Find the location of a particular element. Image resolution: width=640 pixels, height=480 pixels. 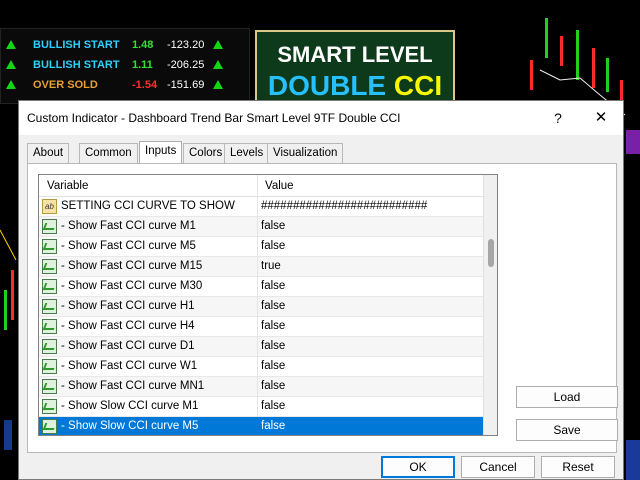

variable-name: - Show Fast CCI curve M30 is located at coordinates (132, 286).